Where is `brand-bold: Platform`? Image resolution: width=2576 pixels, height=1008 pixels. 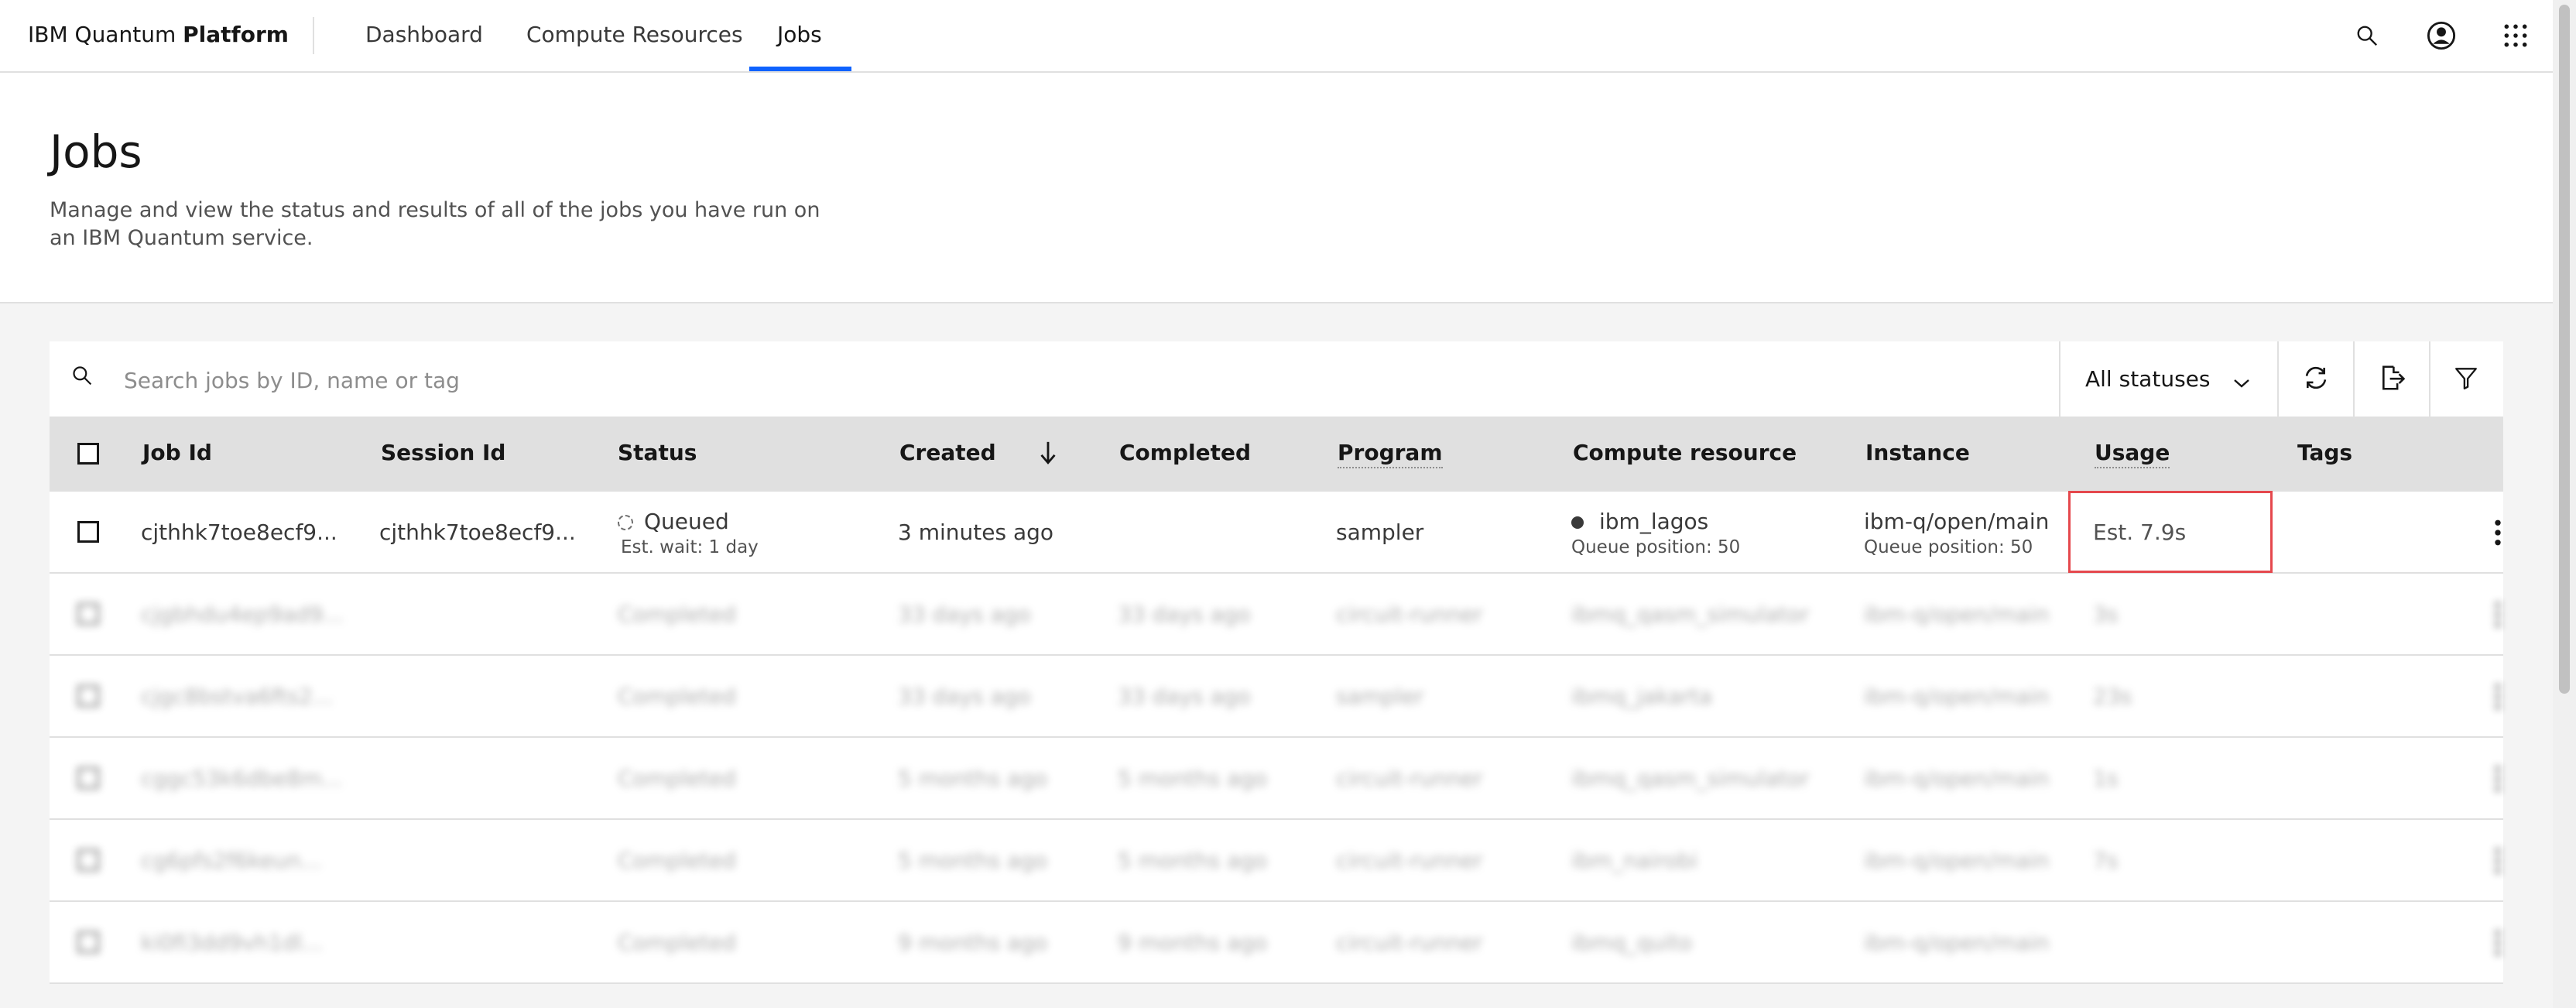
brand-bold: Platform is located at coordinates (236, 34).